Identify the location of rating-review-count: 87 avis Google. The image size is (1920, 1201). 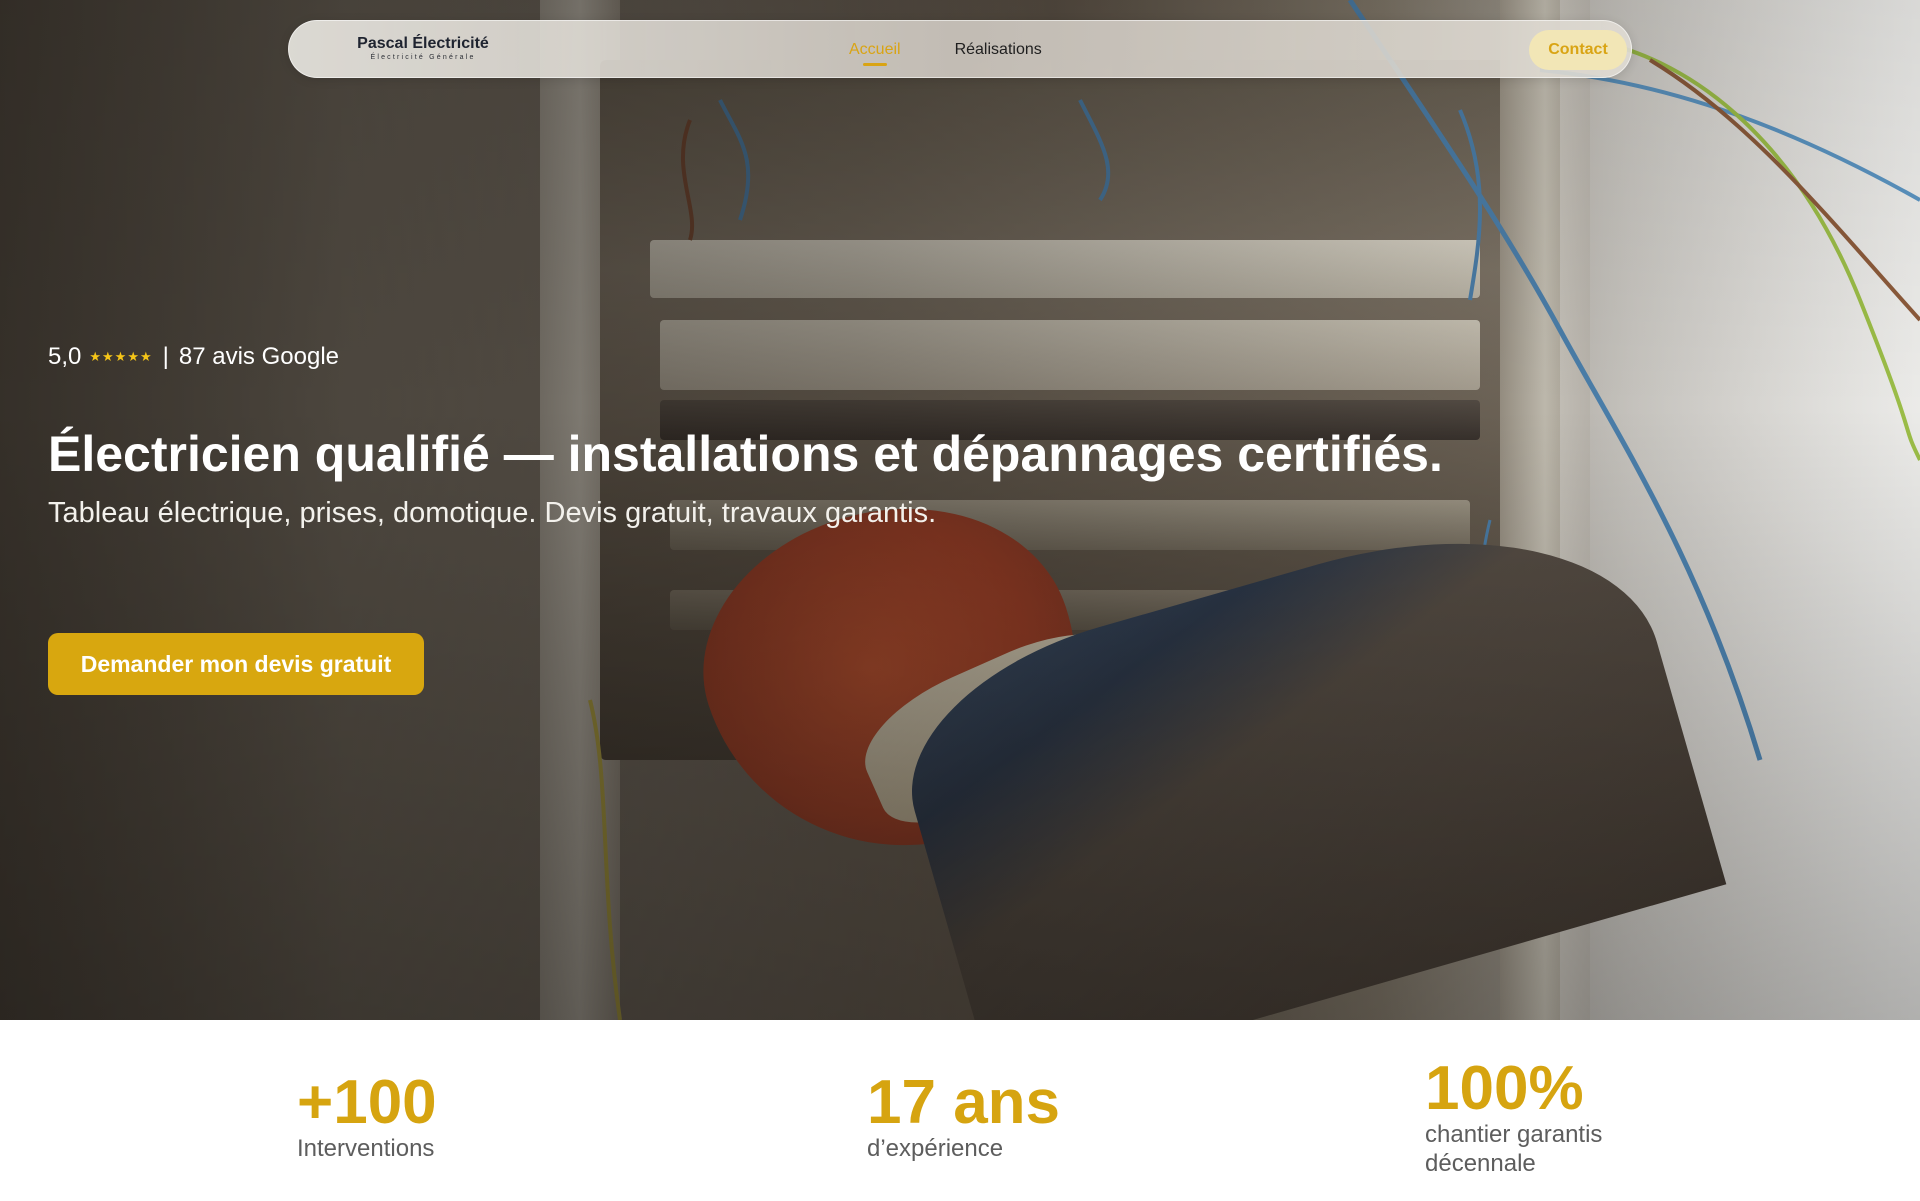
(258, 356).